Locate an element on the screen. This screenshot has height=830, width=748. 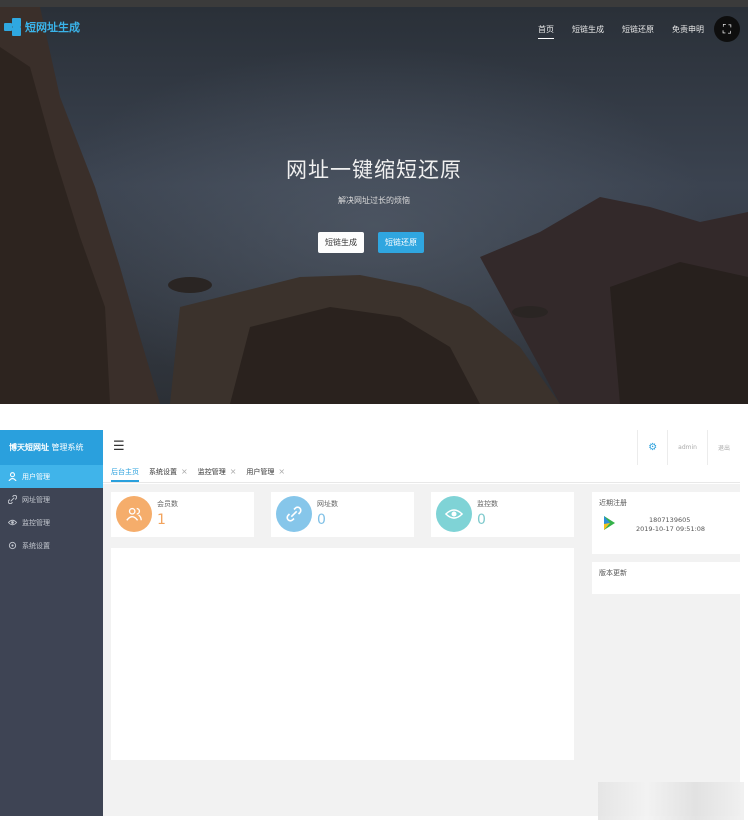
sidebar-item-monitor: 监控管理 is located at coordinates (51, 522).